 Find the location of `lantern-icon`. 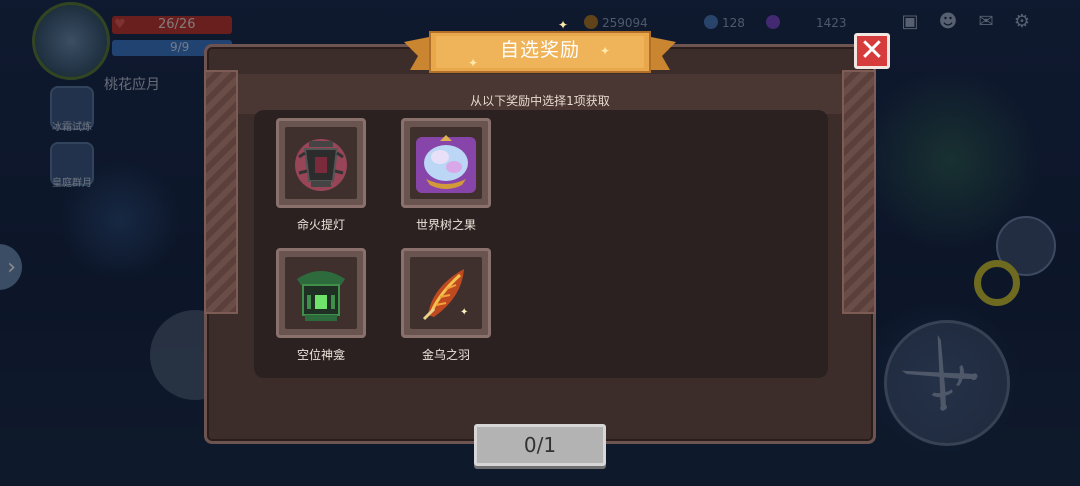

lantern-icon is located at coordinates (321, 165).